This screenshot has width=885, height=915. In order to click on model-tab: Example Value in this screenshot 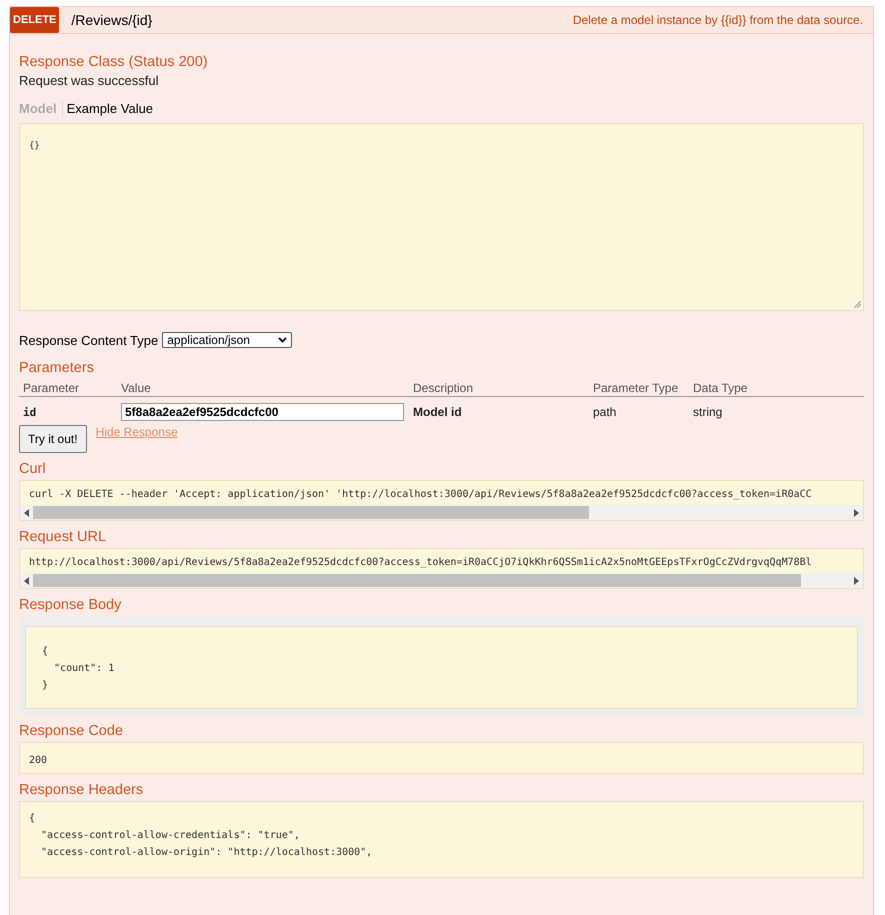, I will do `click(110, 109)`.